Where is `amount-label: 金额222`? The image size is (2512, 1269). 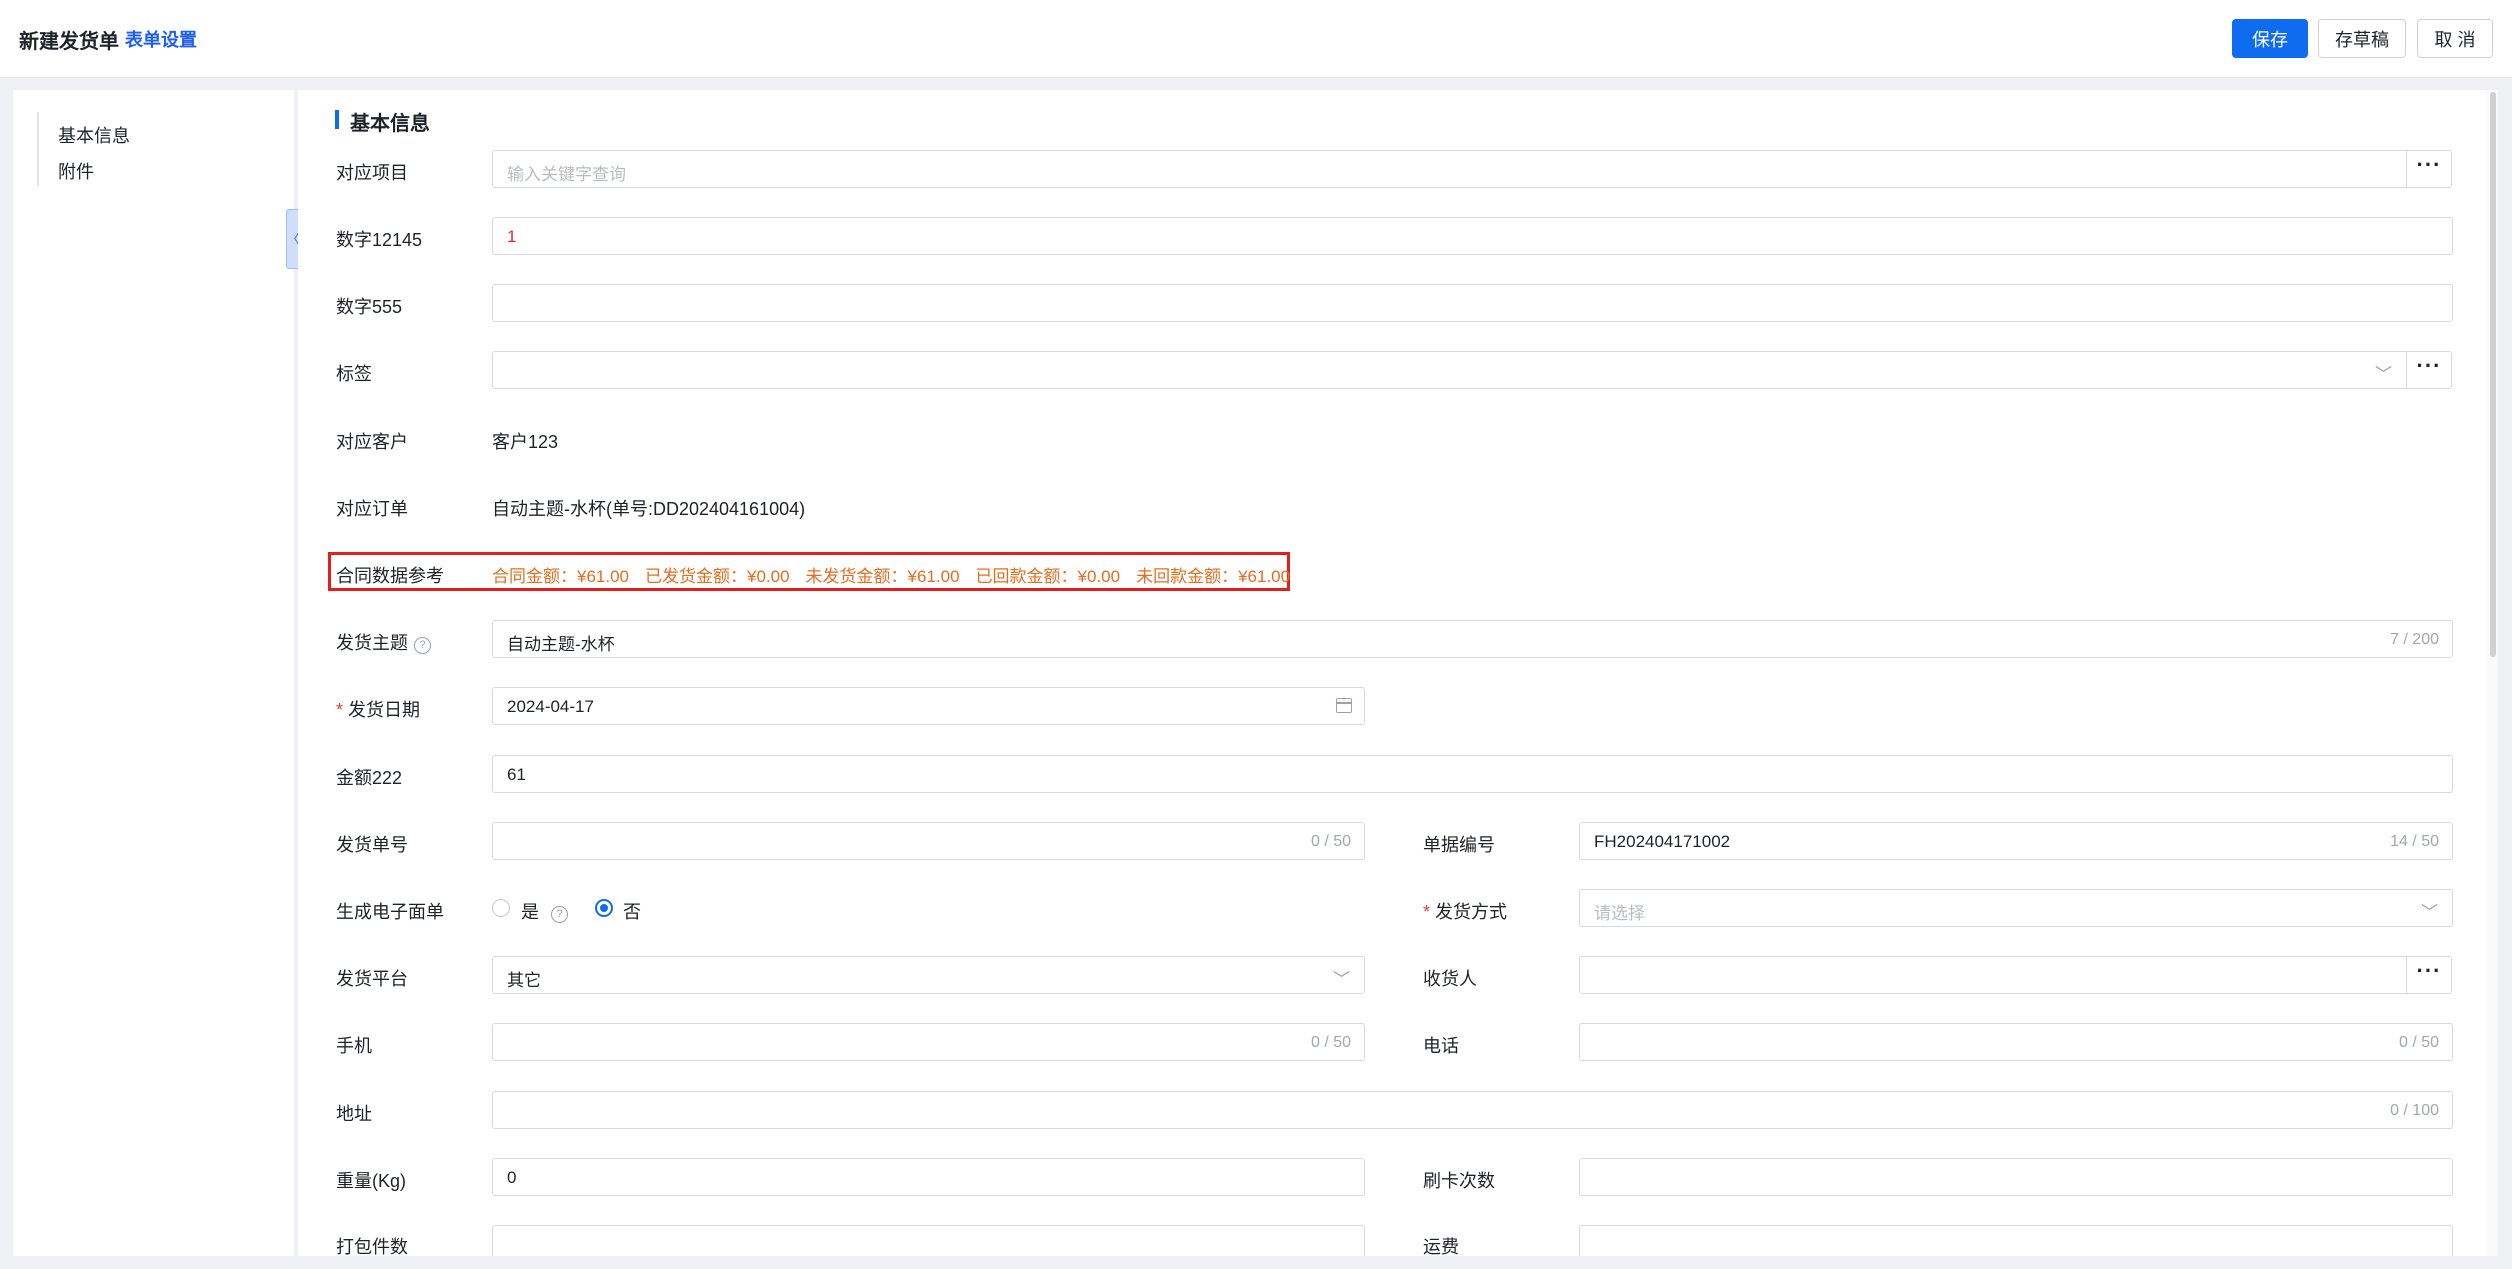
amount-label: 金额222 is located at coordinates (369, 778).